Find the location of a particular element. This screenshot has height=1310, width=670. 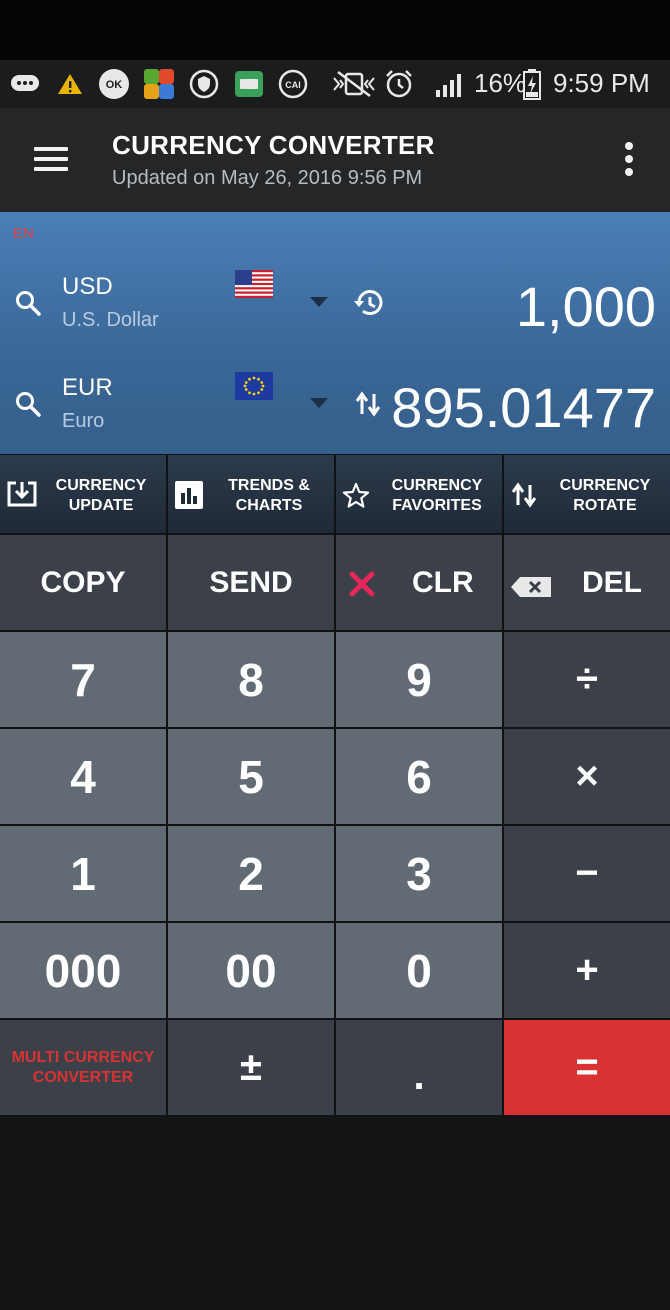

delete-button: DEL is located at coordinates (587, 582).